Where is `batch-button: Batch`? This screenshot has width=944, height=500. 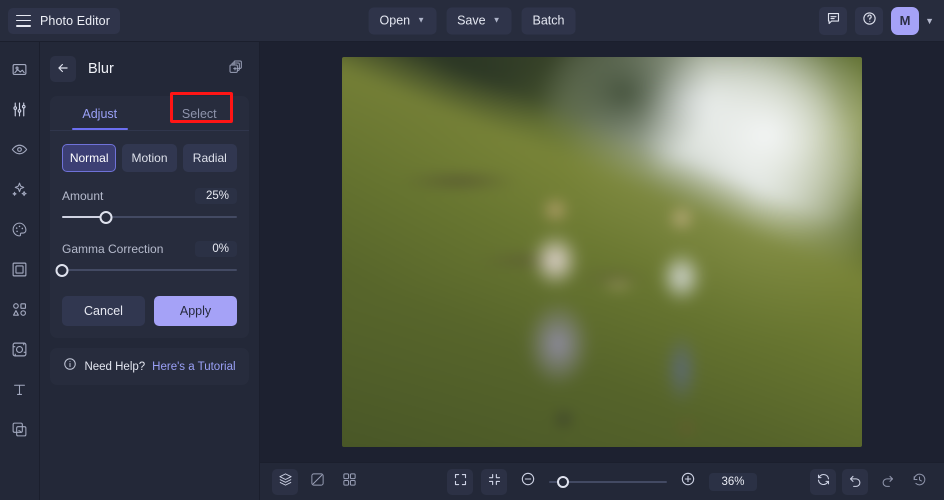 batch-button: Batch is located at coordinates (548, 20).